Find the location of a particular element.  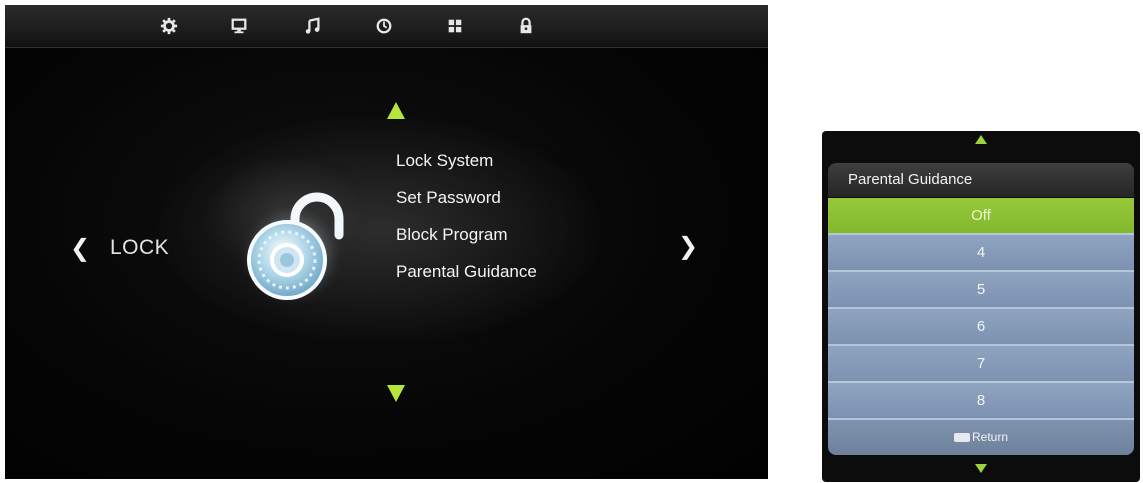

chevron-left-icon: ❮ is located at coordinates (80, 249).